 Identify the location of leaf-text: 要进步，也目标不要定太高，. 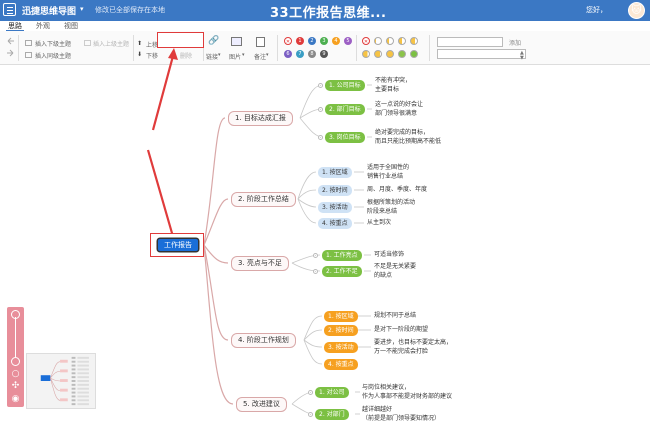
(413, 343).